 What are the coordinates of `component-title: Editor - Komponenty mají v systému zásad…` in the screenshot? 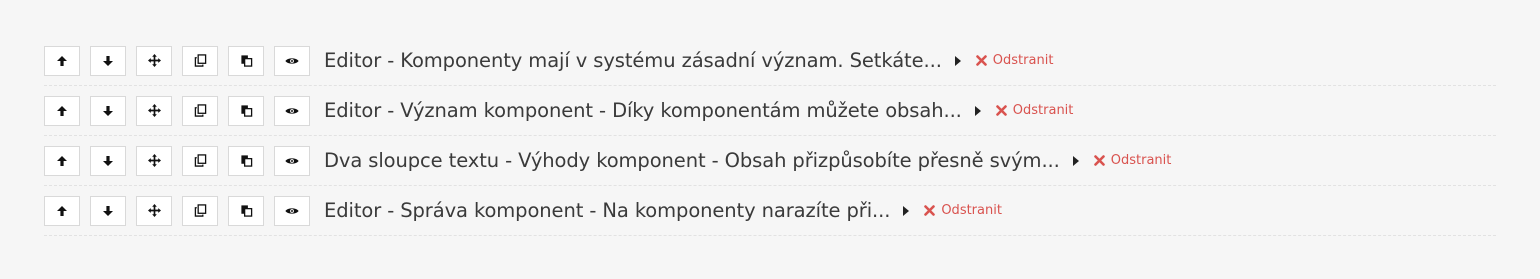 It's located at (633, 60).